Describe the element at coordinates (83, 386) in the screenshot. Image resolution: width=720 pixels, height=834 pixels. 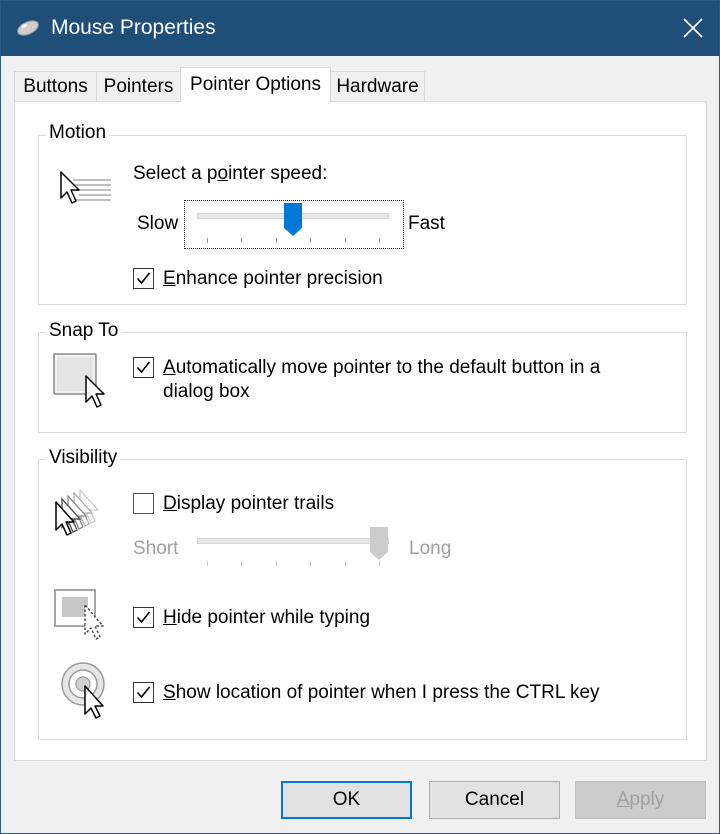
I see `snap-to-default-icon` at that location.